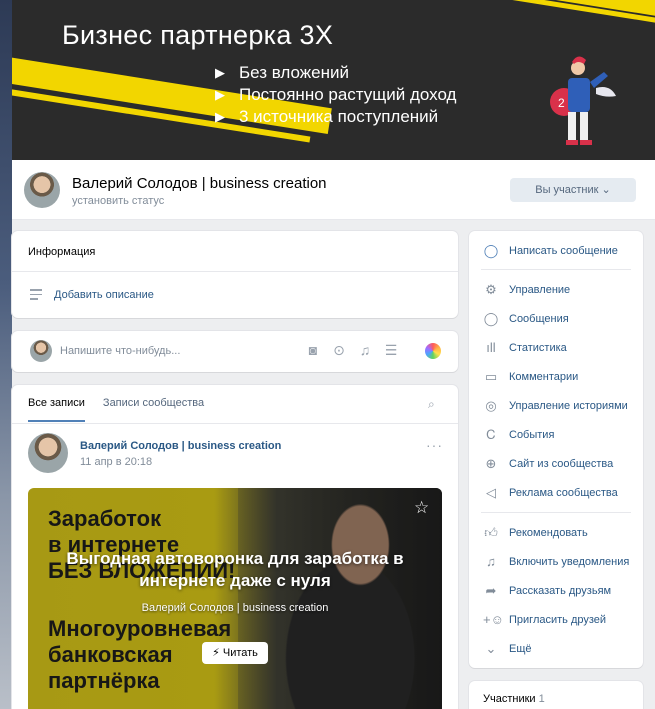 Image resolution: width=655 pixels, height=709 pixels. Describe the element at coordinates (491, 405) in the screenshot. I see `stories-icon: ◎` at that location.